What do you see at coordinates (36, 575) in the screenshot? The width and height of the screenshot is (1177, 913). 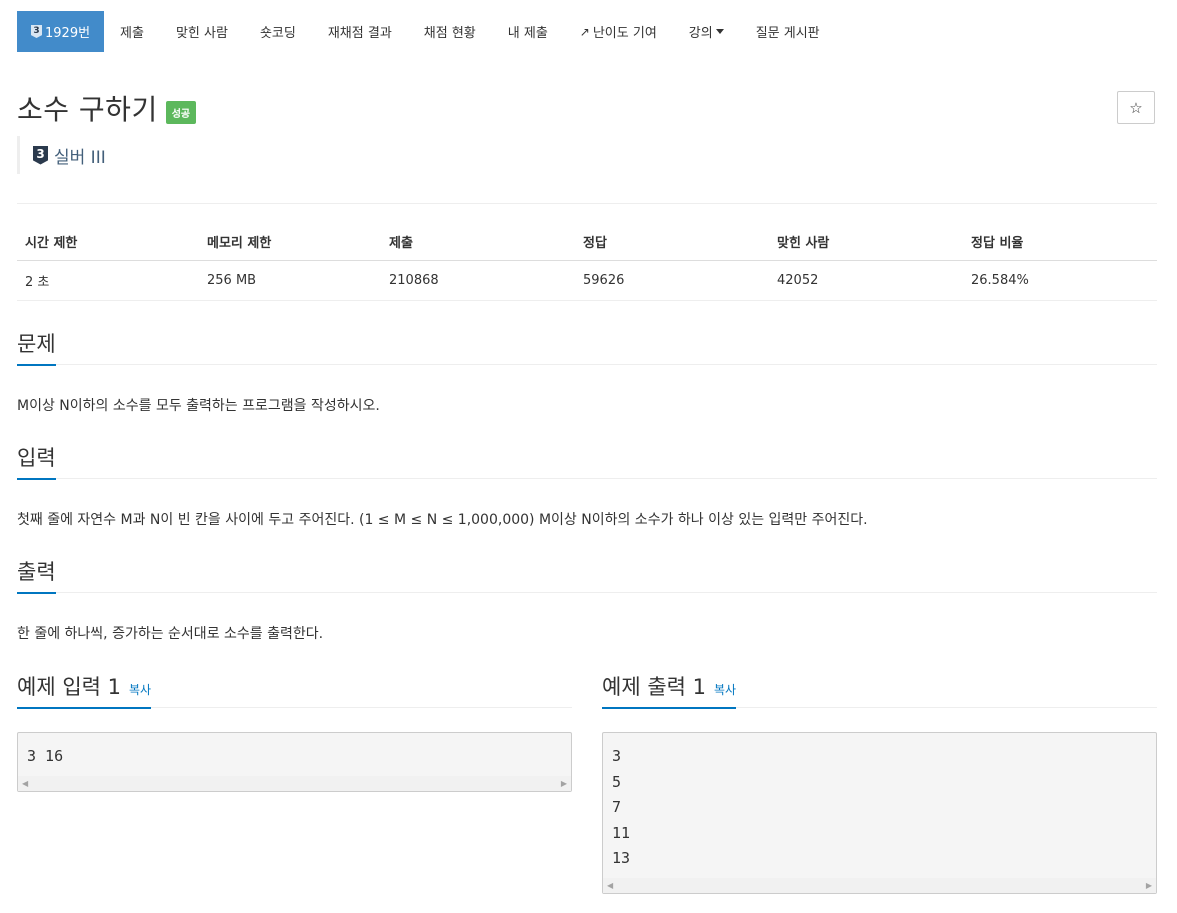 I see `section-title: 출력` at bounding box center [36, 575].